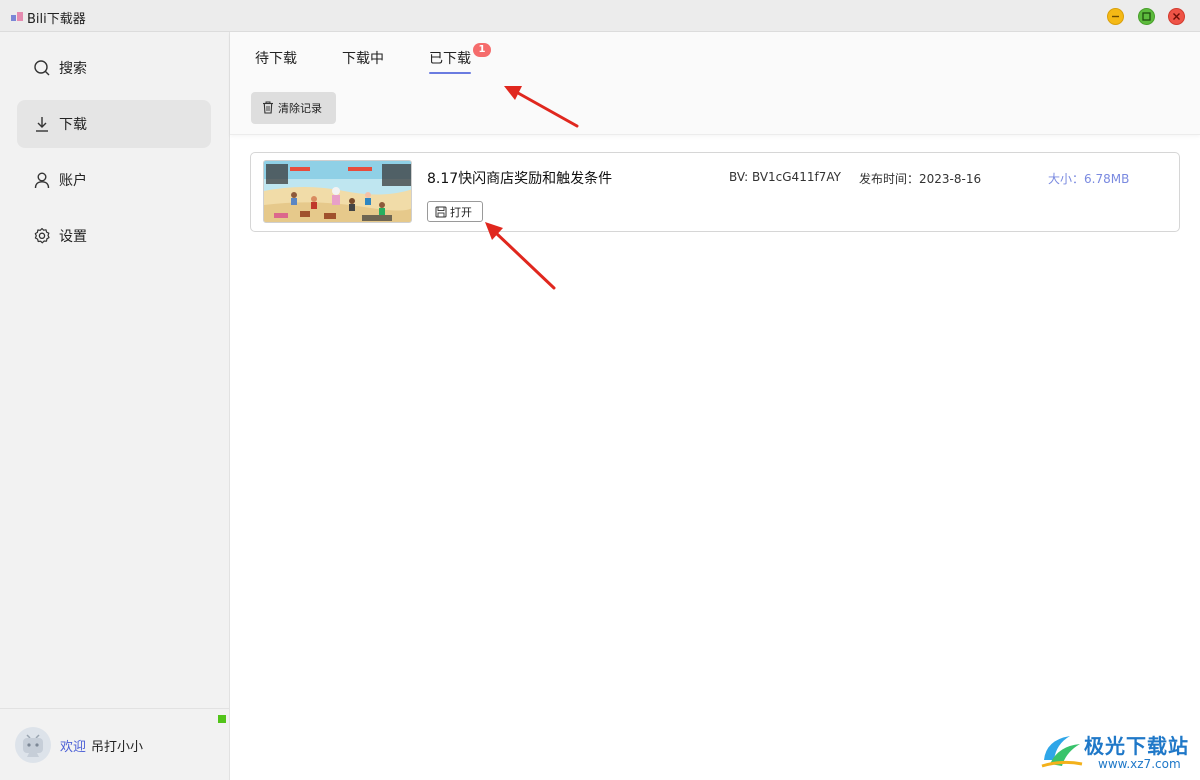 The height and width of the screenshot is (780, 1200). What do you see at coordinates (715, 83) in the screenshot?
I see `tabs-bar: 待下载 下载中 已下载 1 清除记录` at bounding box center [715, 83].